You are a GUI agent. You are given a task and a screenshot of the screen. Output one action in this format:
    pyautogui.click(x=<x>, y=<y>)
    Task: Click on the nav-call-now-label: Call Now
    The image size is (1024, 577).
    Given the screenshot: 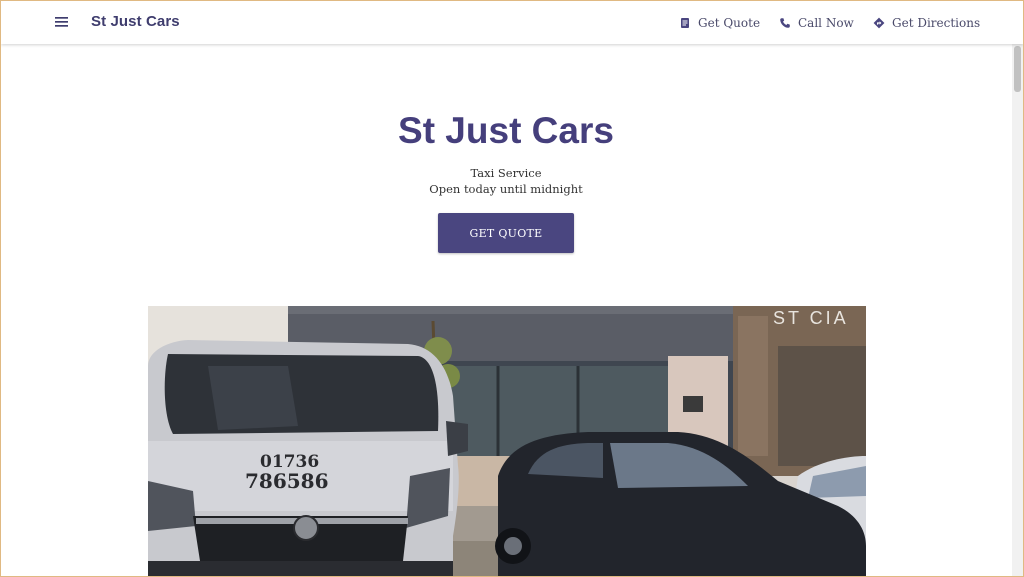 What is the action you would take?
    pyautogui.click(x=826, y=23)
    